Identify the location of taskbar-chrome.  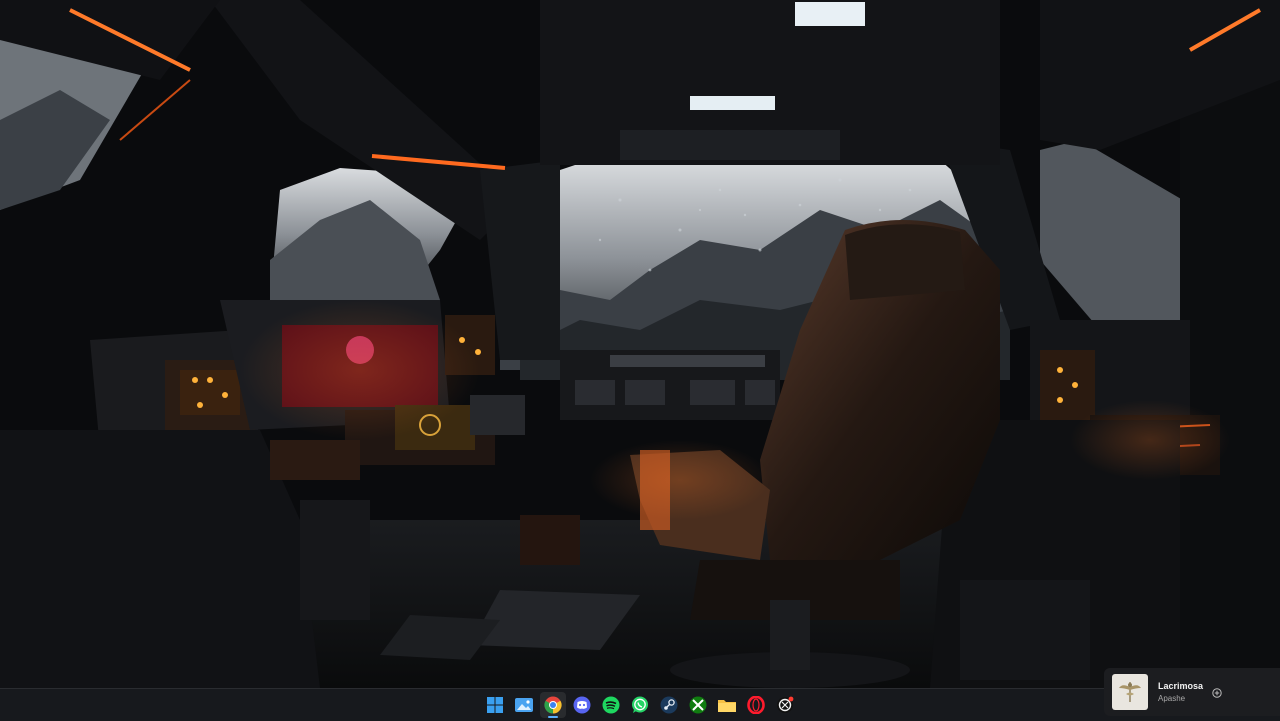
(552, 705).